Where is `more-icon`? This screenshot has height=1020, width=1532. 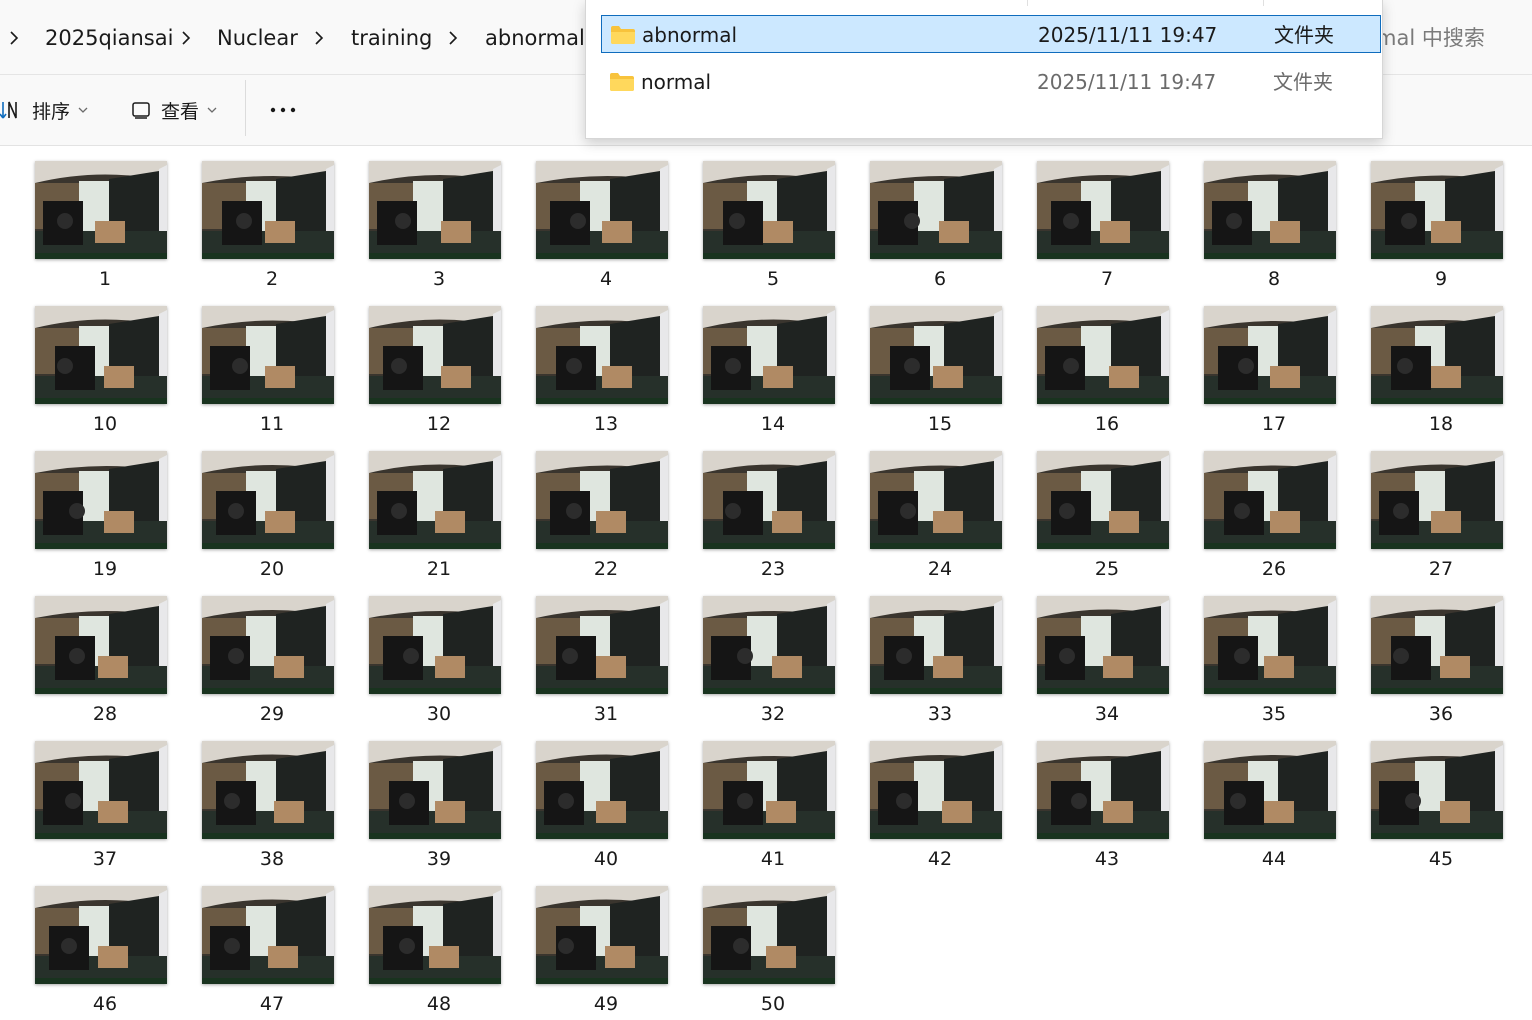
more-icon is located at coordinates (283, 110).